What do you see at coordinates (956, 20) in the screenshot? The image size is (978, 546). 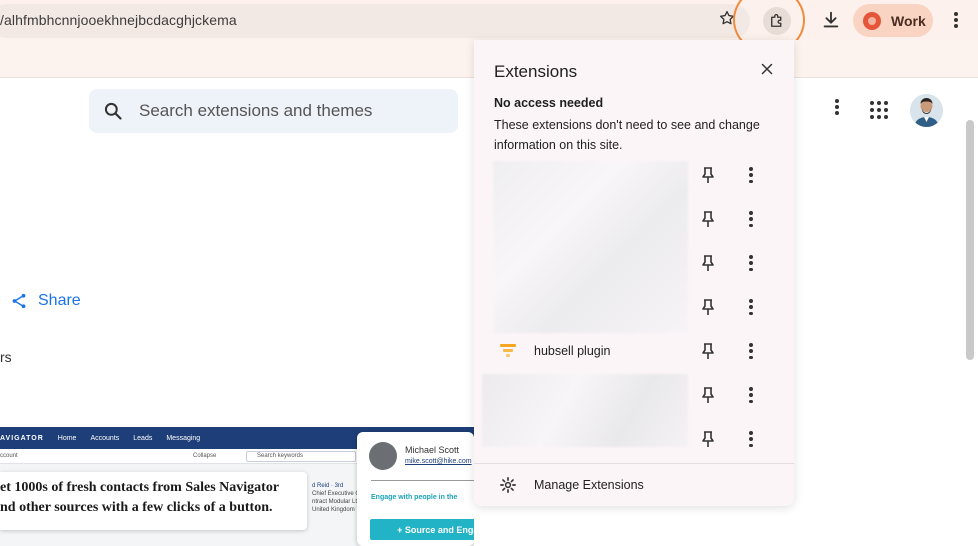 I see `browser-menu-kebab-icon` at bounding box center [956, 20].